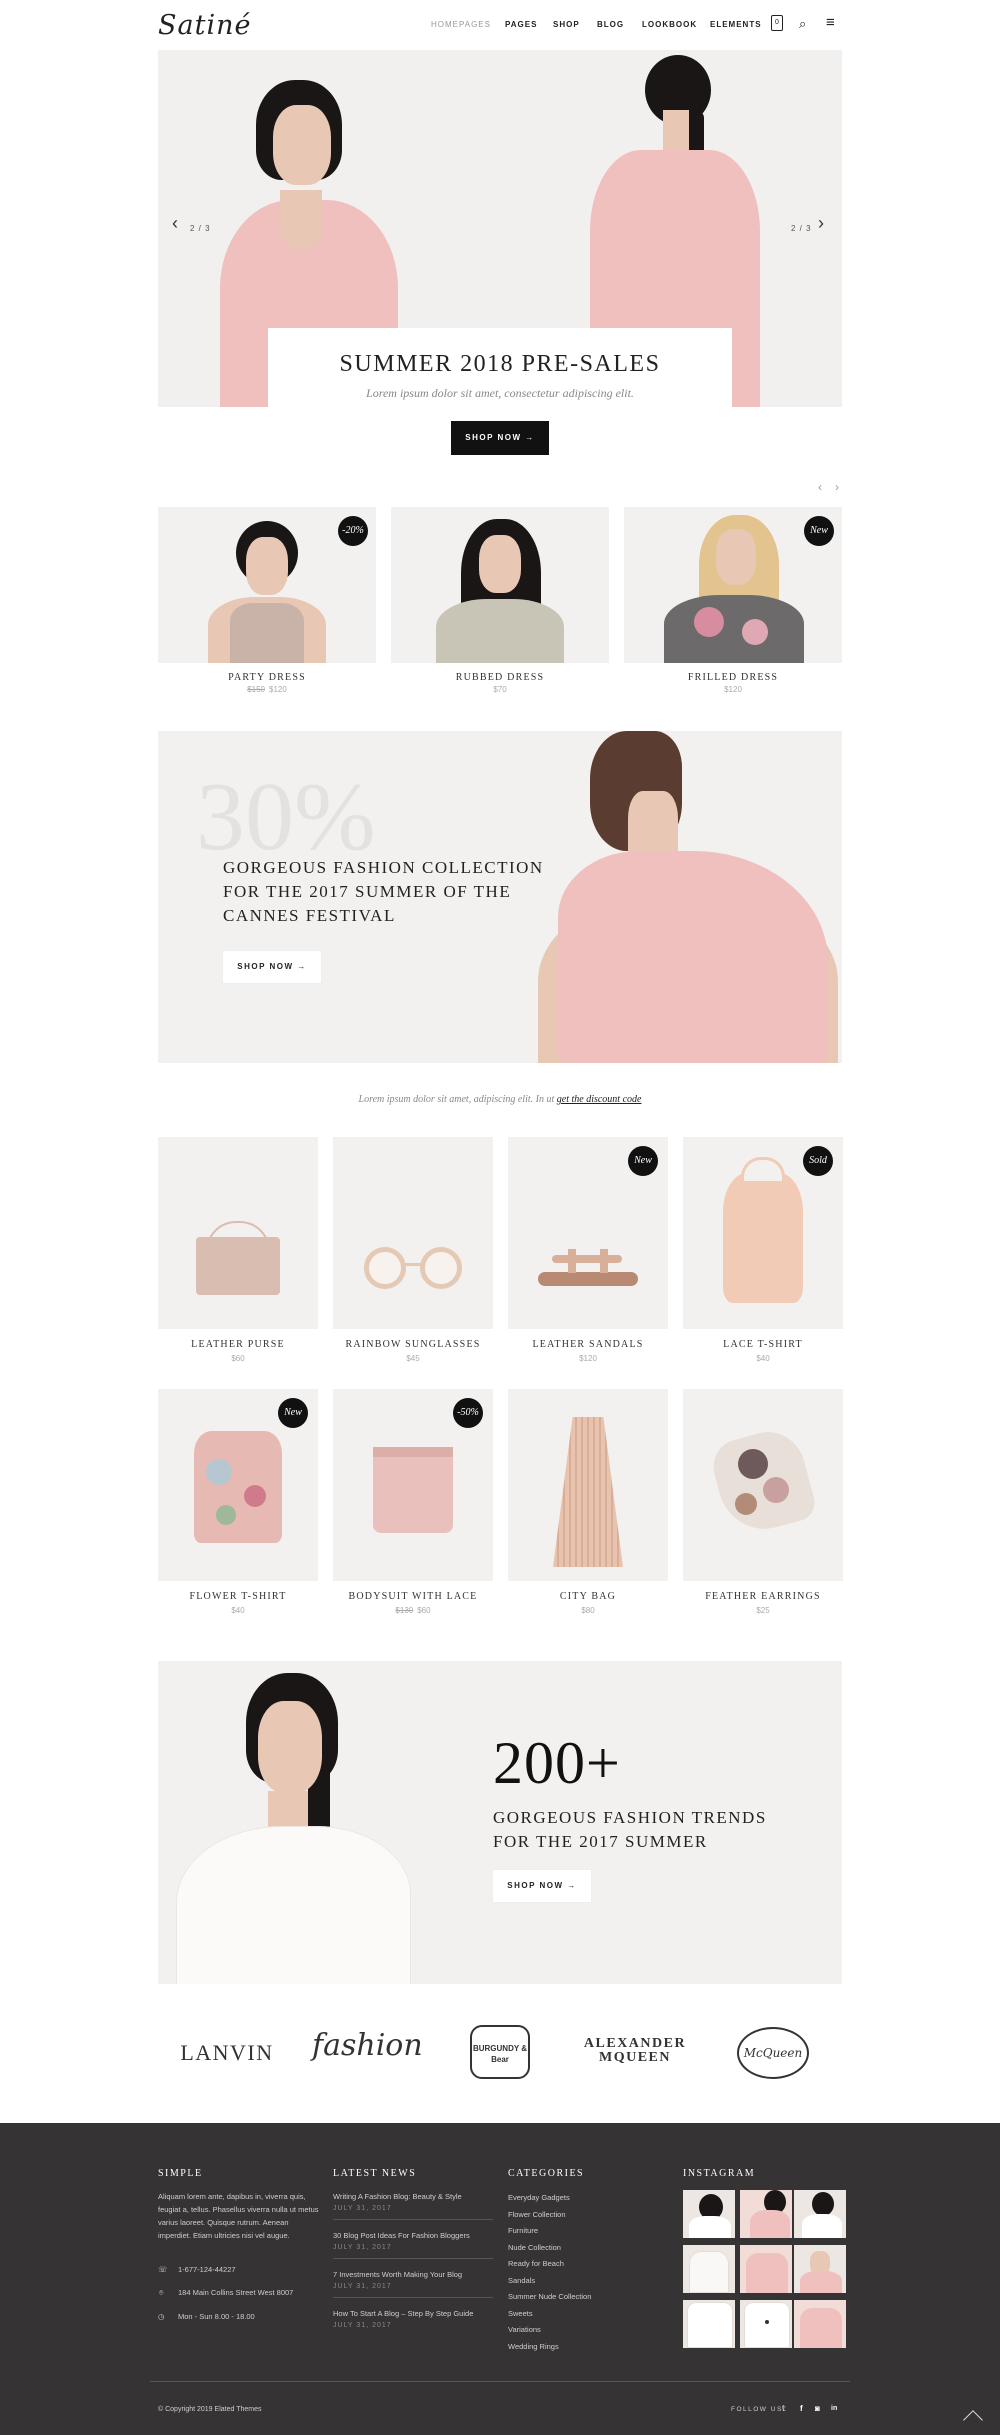 Image resolution: width=1000 pixels, height=2435 pixels. What do you see at coordinates (549, 2248) in the screenshot?
I see `category-link: Nude Collection` at bounding box center [549, 2248].